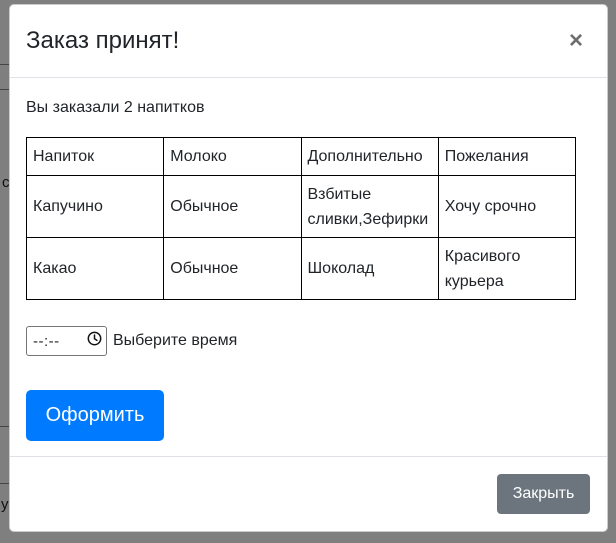 The width and height of the screenshot is (616, 543). Describe the element at coordinates (308, 493) in the screenshot. I see `modal-footer: Закрыть` at that location.